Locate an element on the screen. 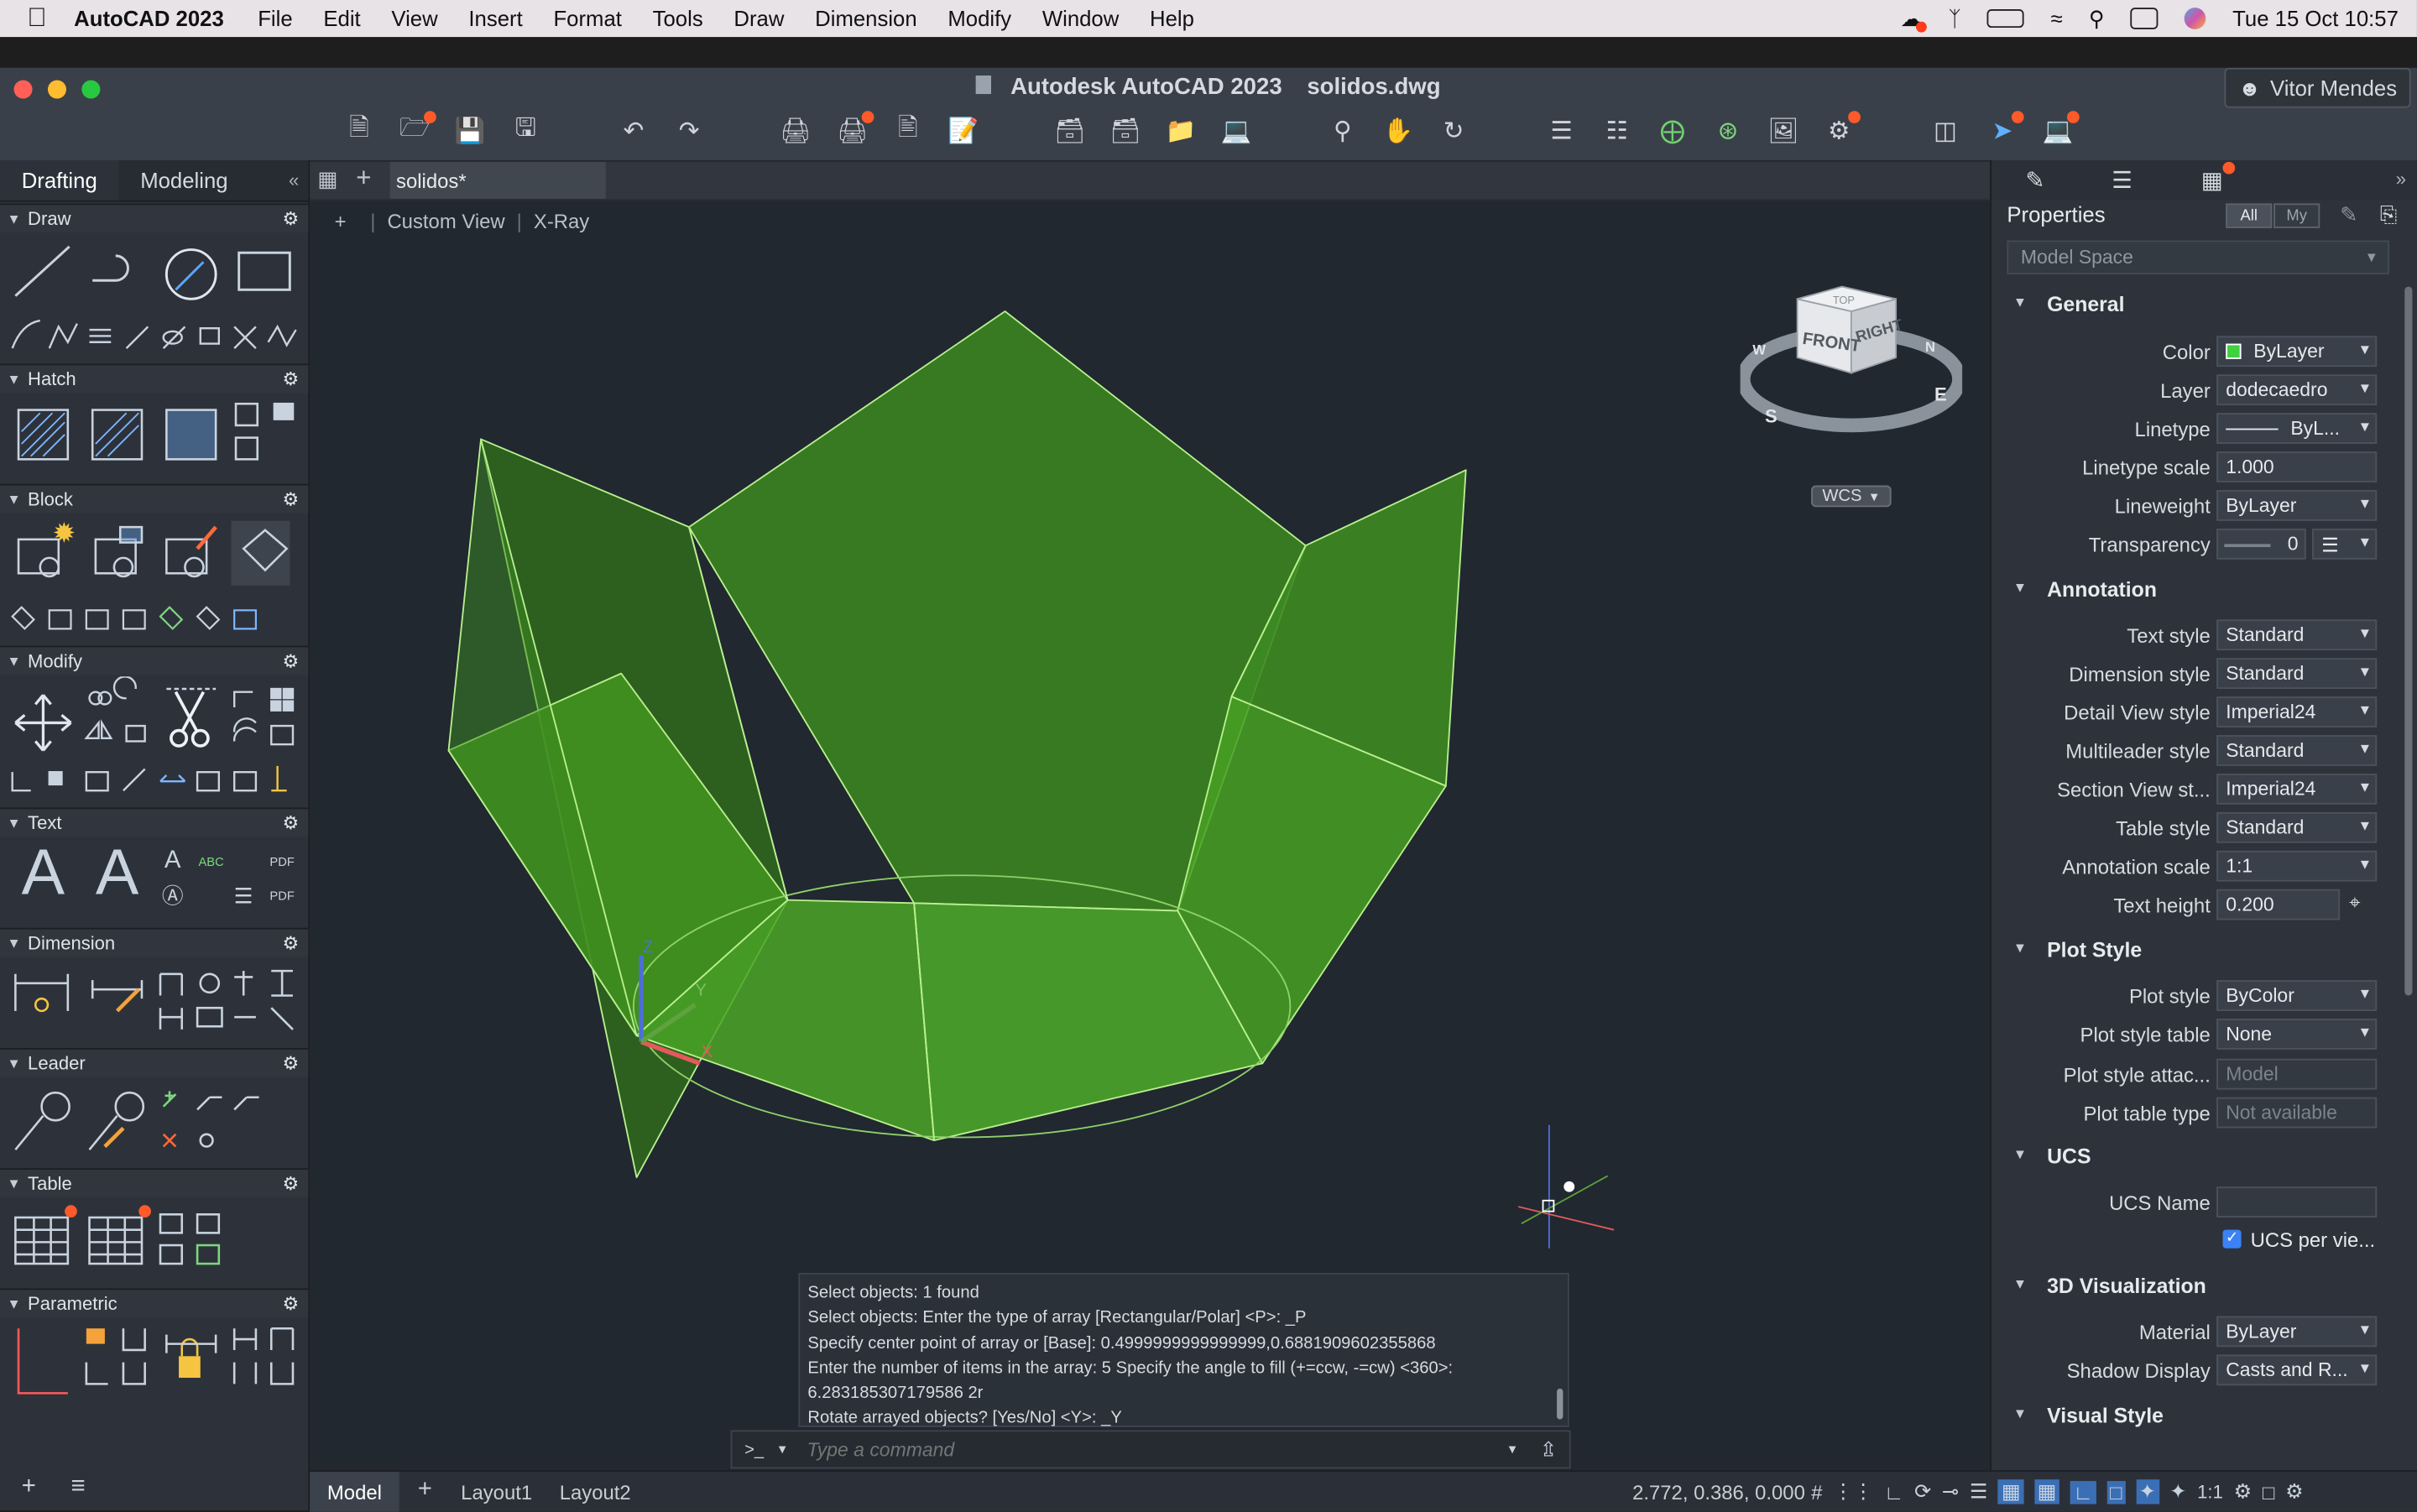 The height and width of the screenshot is (1512, 2417). properties-tab-icon: ✎ is located at coordinates (2034, 180).